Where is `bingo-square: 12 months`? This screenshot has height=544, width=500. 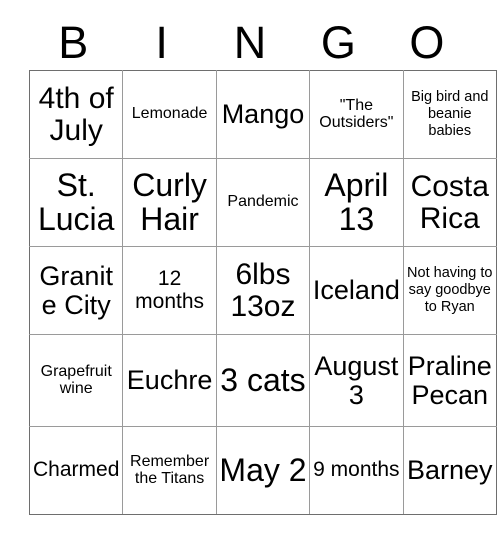
bingo-square: 12 months is located at coordinates (169, 290).